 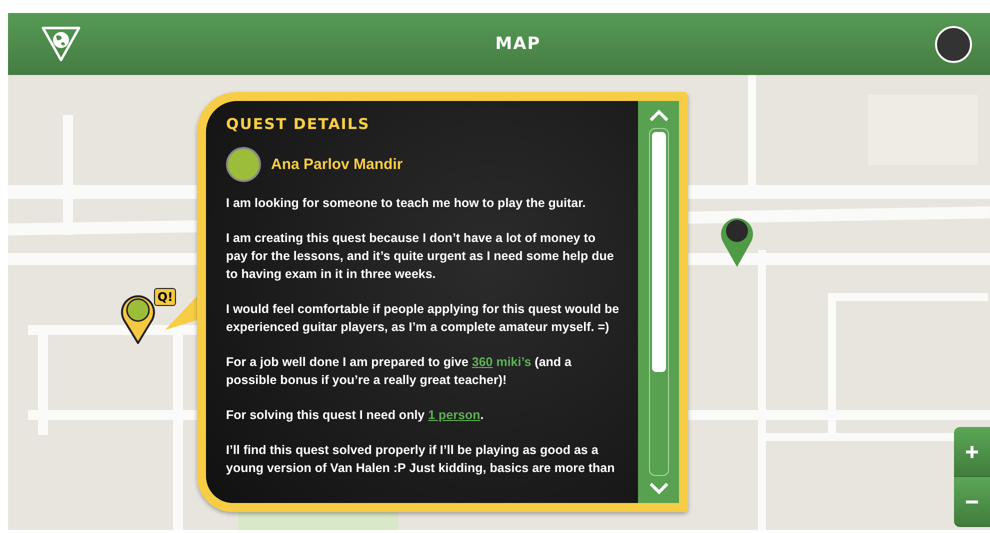 I want to click on description-paragraph: I’ll find this quest solved properly if I’ll be playing as good as a young version of Van Halen :P Just kidding, basics are more than, so click(x=421, y=459).